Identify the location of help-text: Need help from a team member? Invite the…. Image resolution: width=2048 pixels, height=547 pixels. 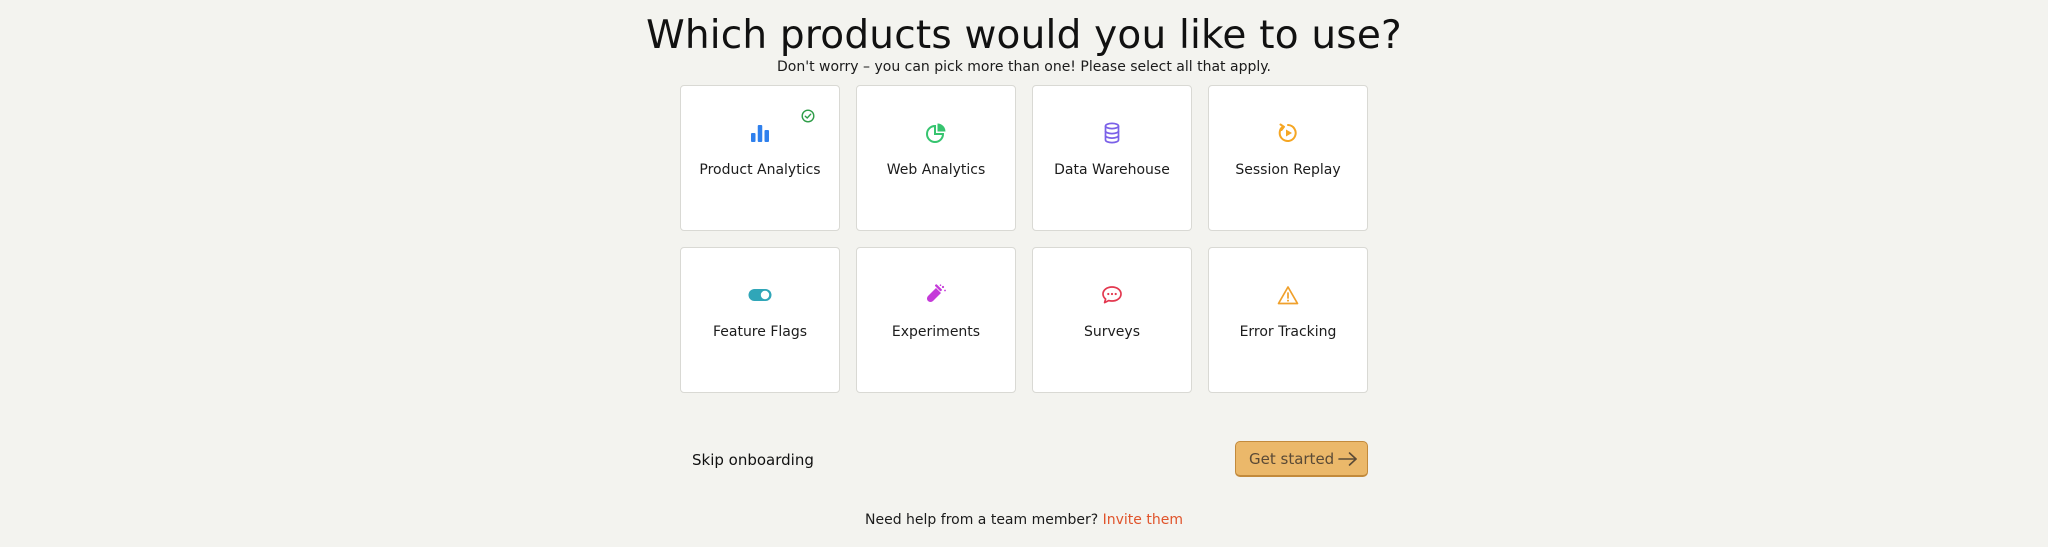
(1024, 520).